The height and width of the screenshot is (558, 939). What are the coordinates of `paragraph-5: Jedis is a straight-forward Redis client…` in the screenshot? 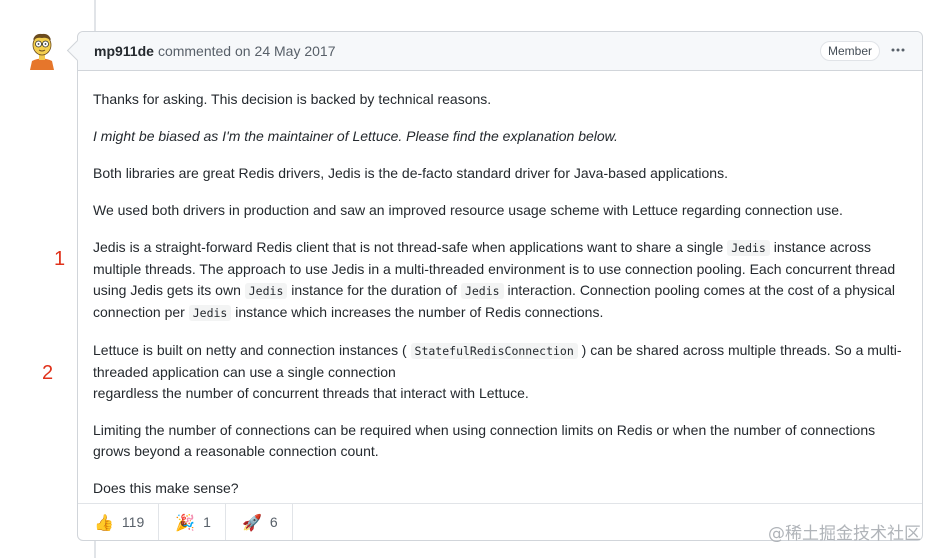 It's located at (500, 280).